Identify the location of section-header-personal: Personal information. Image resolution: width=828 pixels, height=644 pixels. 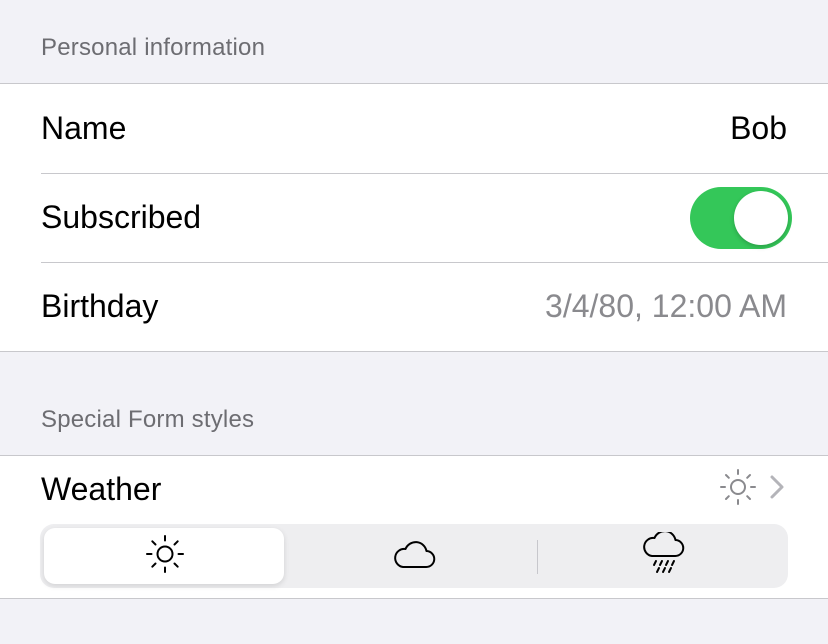
(153, 47).